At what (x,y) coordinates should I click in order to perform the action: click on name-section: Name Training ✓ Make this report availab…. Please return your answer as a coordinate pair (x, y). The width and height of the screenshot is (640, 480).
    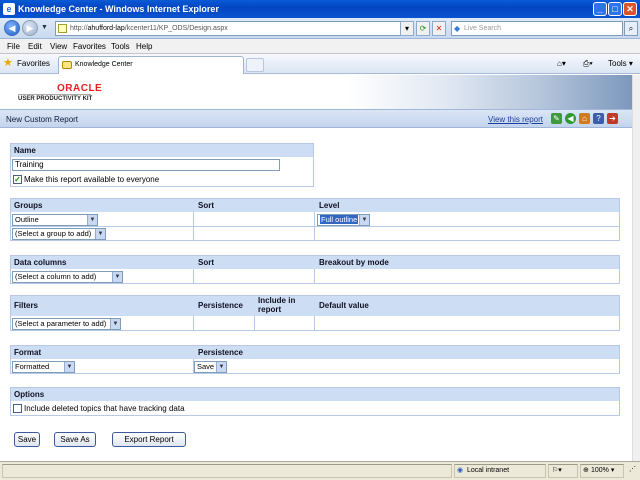
    Looking at the image, I should click on (162, 165).